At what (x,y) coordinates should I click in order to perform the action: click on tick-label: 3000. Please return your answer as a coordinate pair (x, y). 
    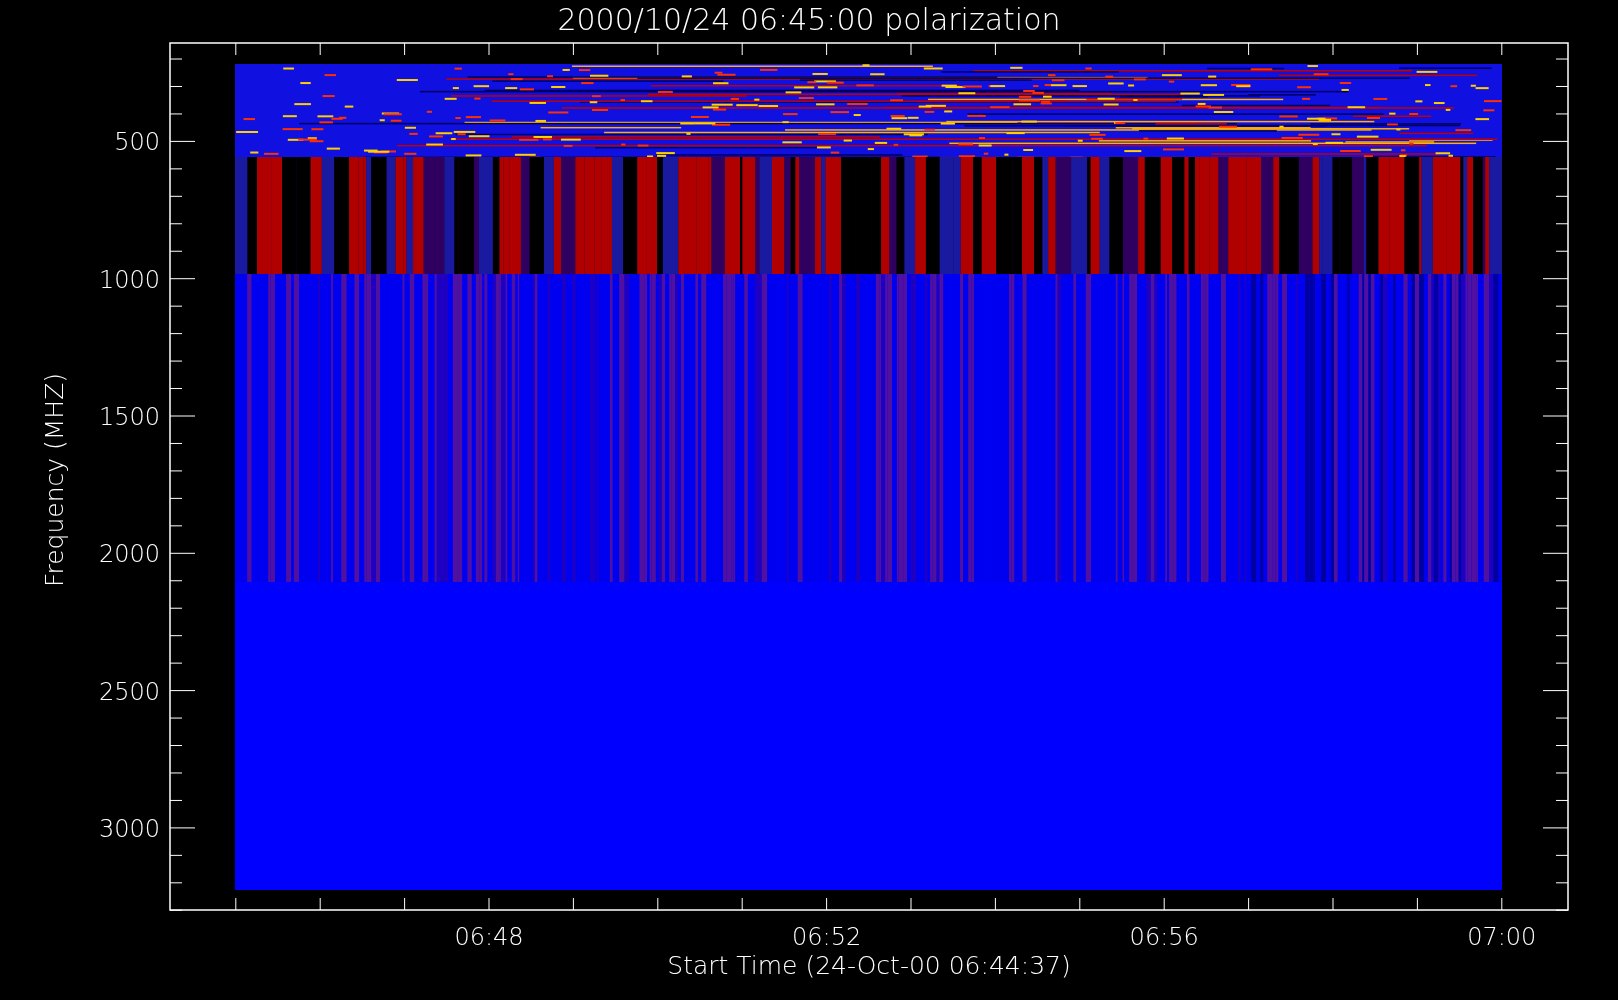
    Looking at the image, I should click on (129, 828).